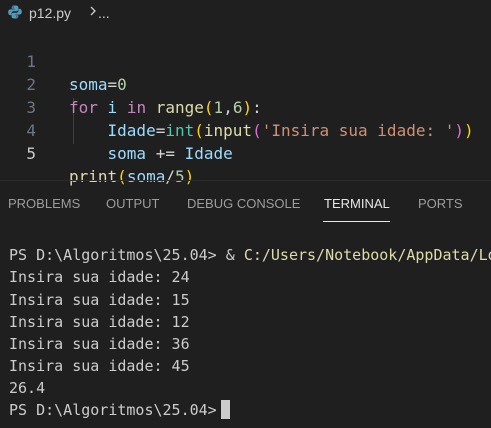 The image size is (491, 428). What do you see at coordinates (234, 255) in the screenshot?
I see `terminal-amp: &` at bounding box center [234, 255].